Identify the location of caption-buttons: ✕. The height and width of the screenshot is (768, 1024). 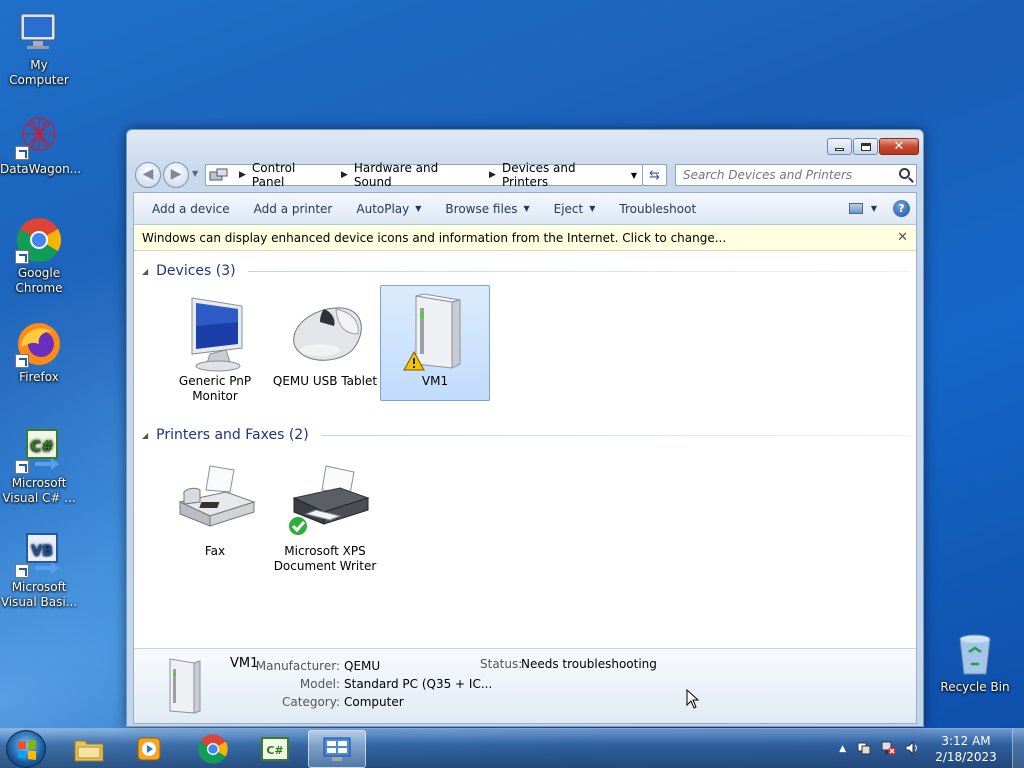
(873, 146).